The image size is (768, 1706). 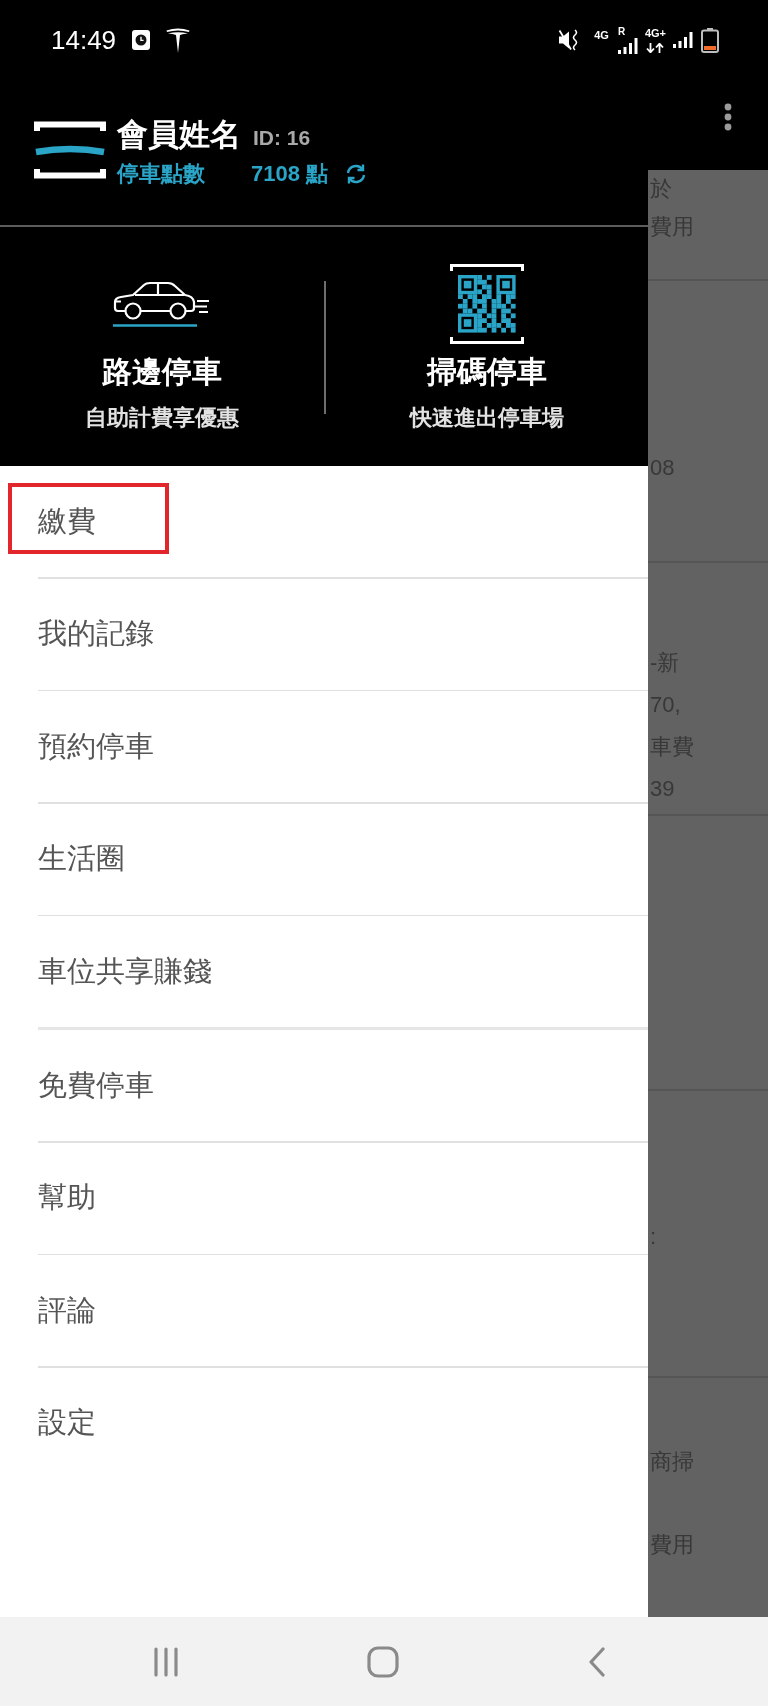 I want to click on list-text: :, so click(x=653, y=1237).